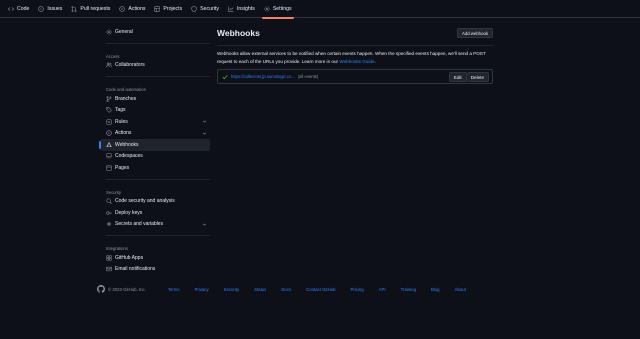 The width and height of the screenshot is (640, 339). Describe the element at coordinates (129, 212) in the screenshot. I see `sidebar-item-label: Deploy keys` at that location.